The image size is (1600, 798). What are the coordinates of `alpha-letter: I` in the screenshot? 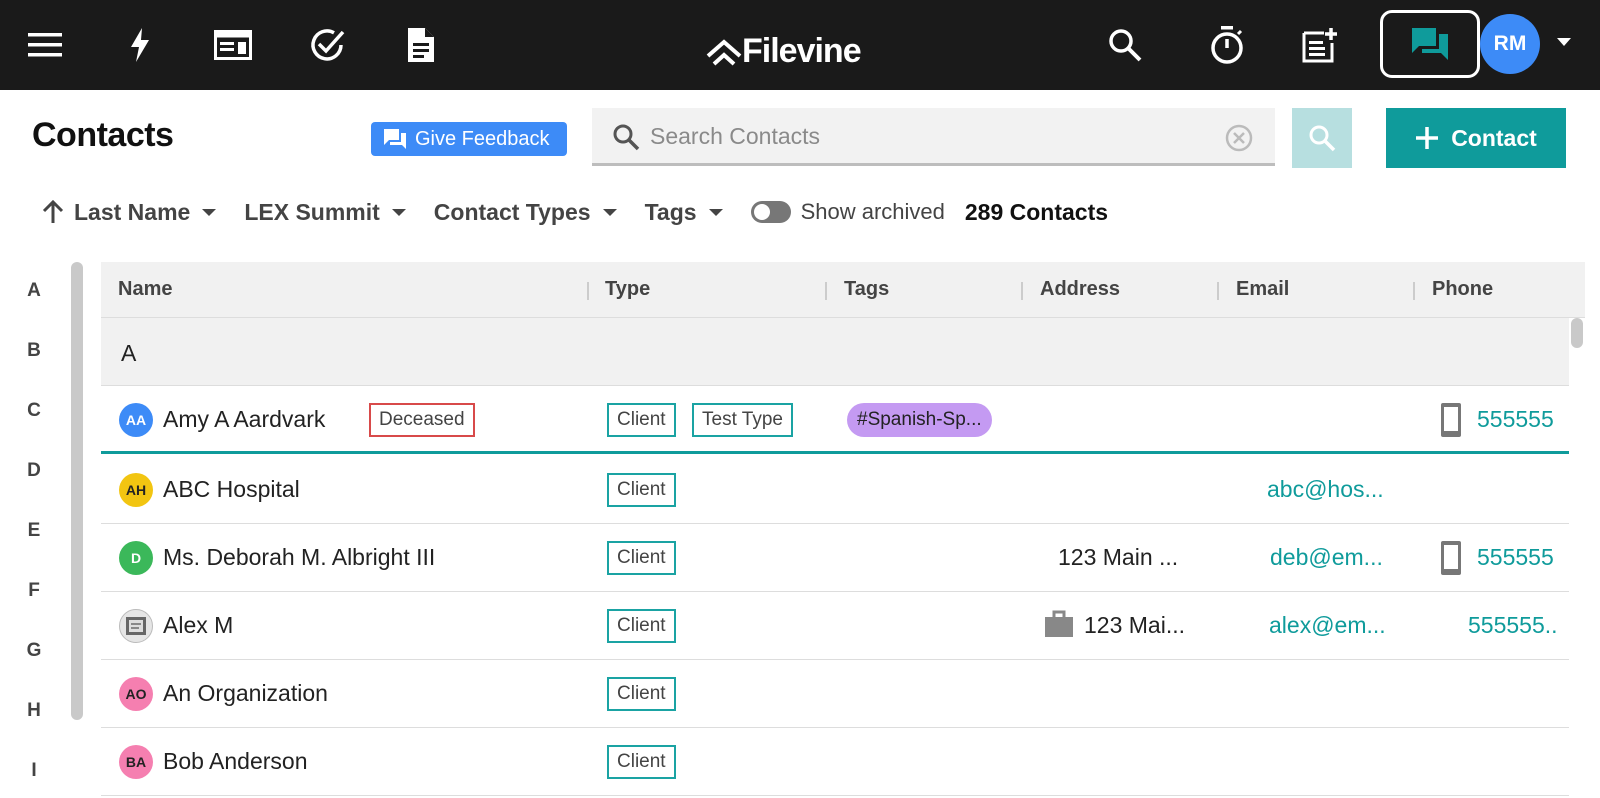 It's located at (34, 771).